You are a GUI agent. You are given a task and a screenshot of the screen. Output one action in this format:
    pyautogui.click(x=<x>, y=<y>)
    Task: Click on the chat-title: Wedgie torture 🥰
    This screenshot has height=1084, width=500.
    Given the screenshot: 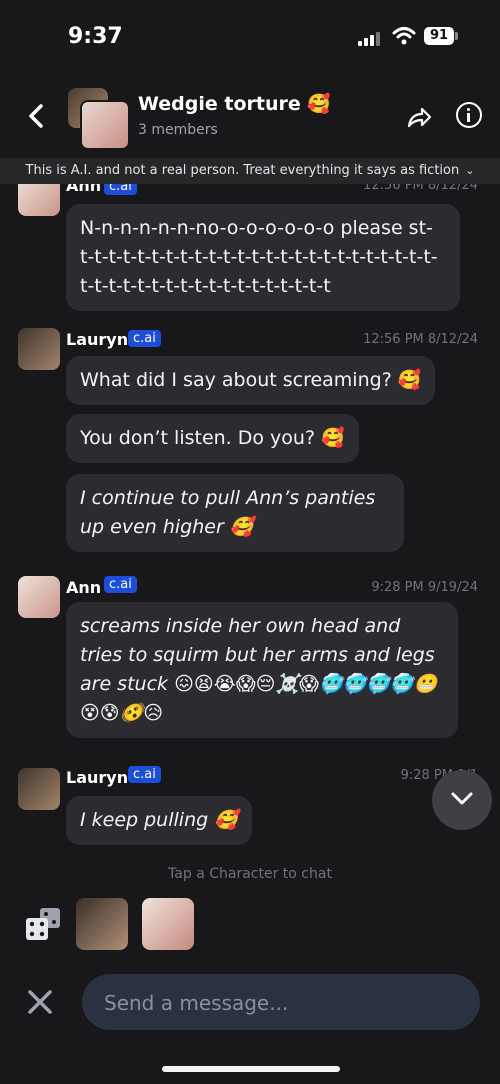 What is the action you would take?
    pyautogui.click(x=234, y=103)
    